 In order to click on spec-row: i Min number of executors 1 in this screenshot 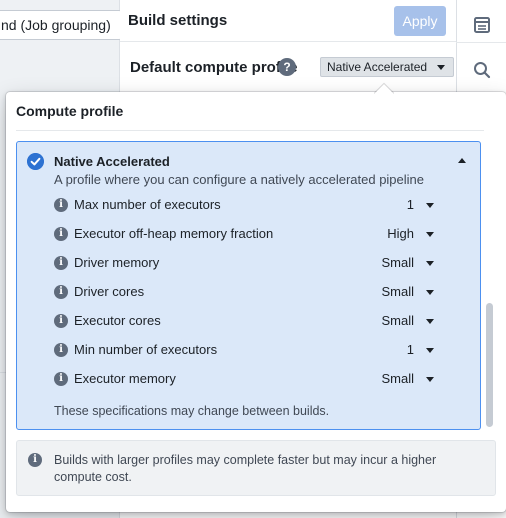, I will do `click(249, 351)`.